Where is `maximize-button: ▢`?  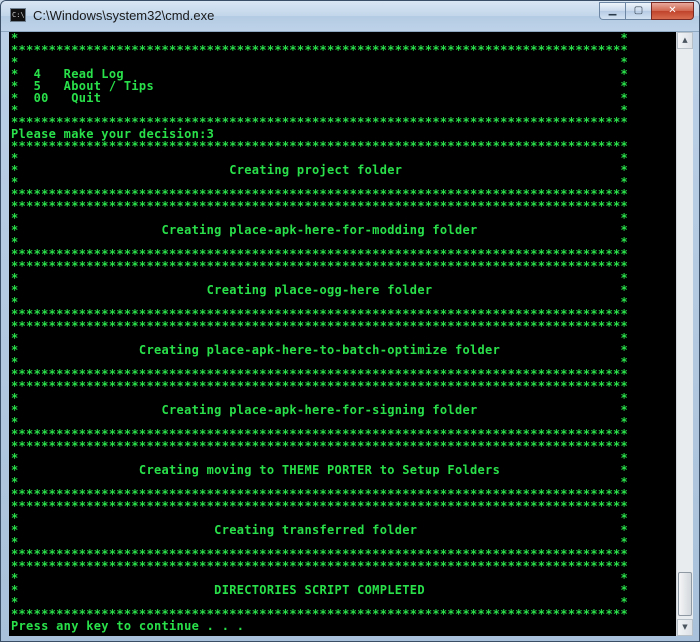
maximize-button: ▢ is located at coordinates (638, 11).